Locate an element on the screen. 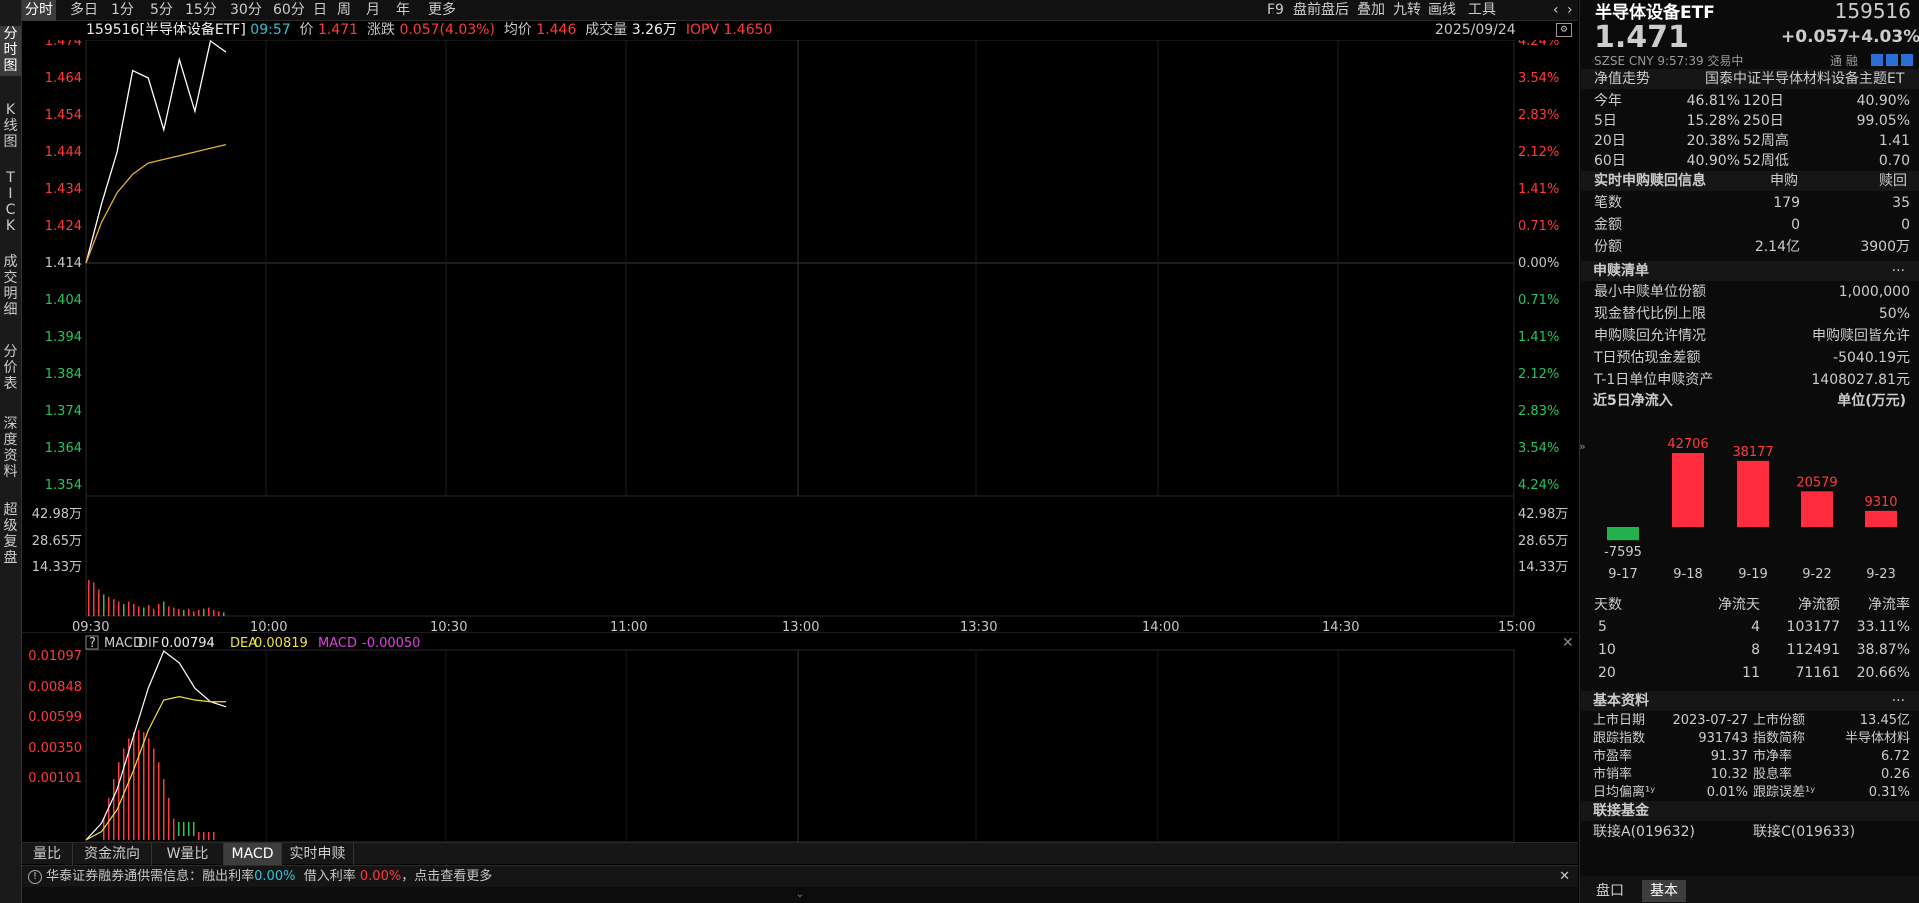  left-tab-char: 分 is located at coordinates (10, 34).